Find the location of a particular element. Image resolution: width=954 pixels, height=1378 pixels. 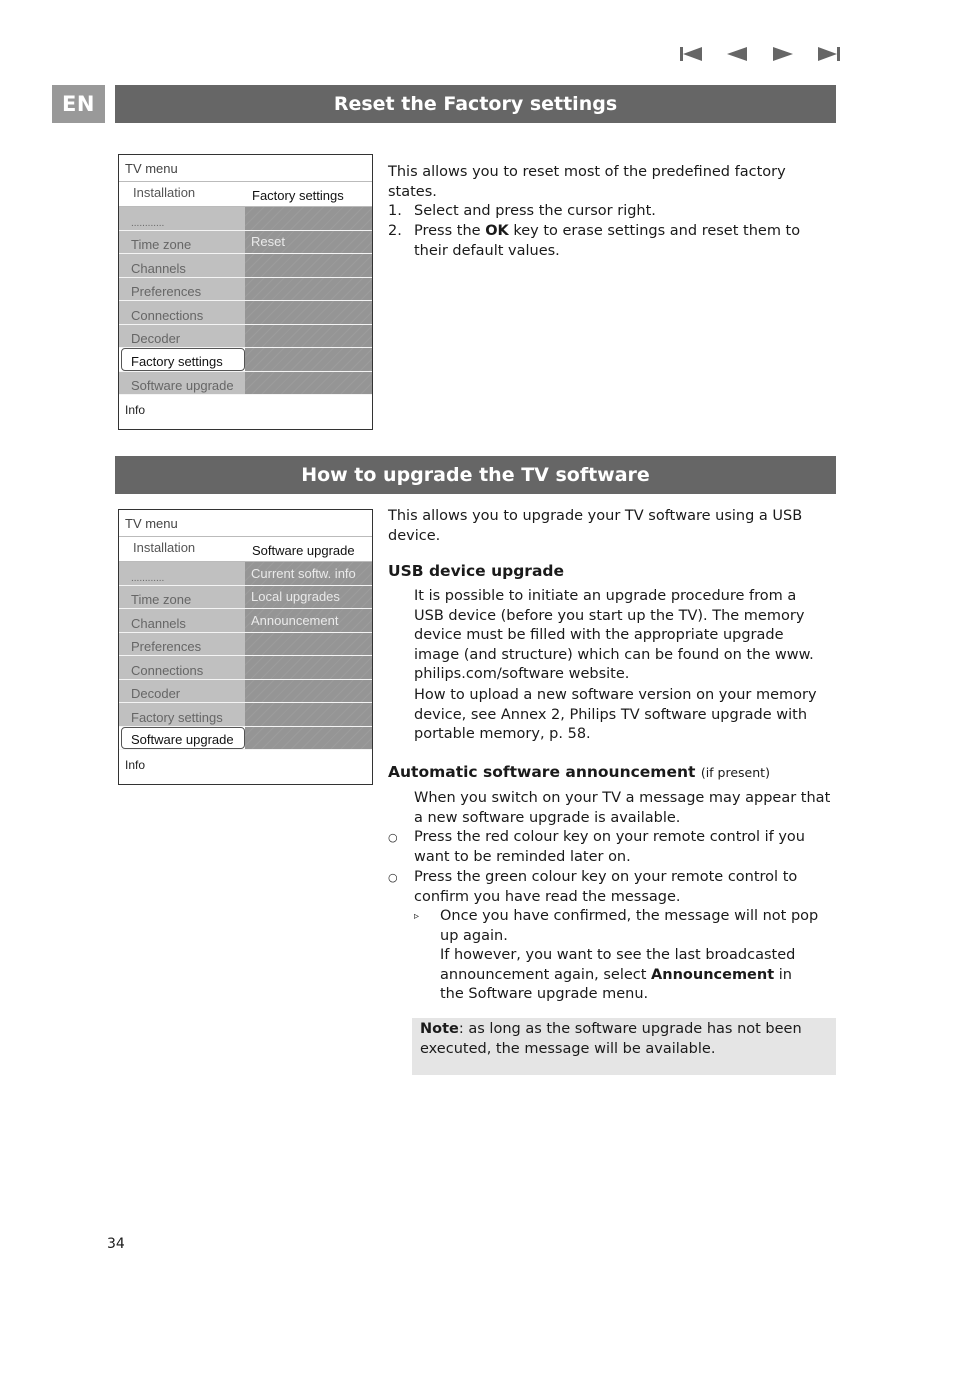

menu-row: Time zone Reset is located at coordinates (245, 242).